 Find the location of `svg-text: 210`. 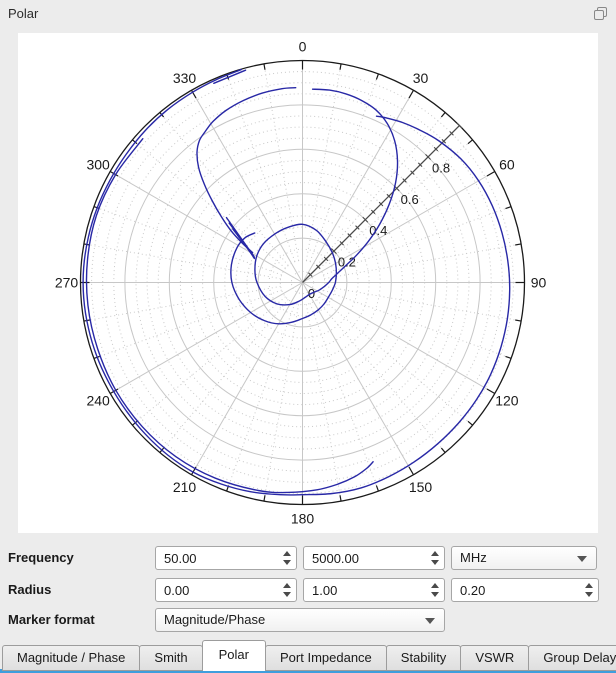

svg-text: 210 is located at coordinates (185, 487).